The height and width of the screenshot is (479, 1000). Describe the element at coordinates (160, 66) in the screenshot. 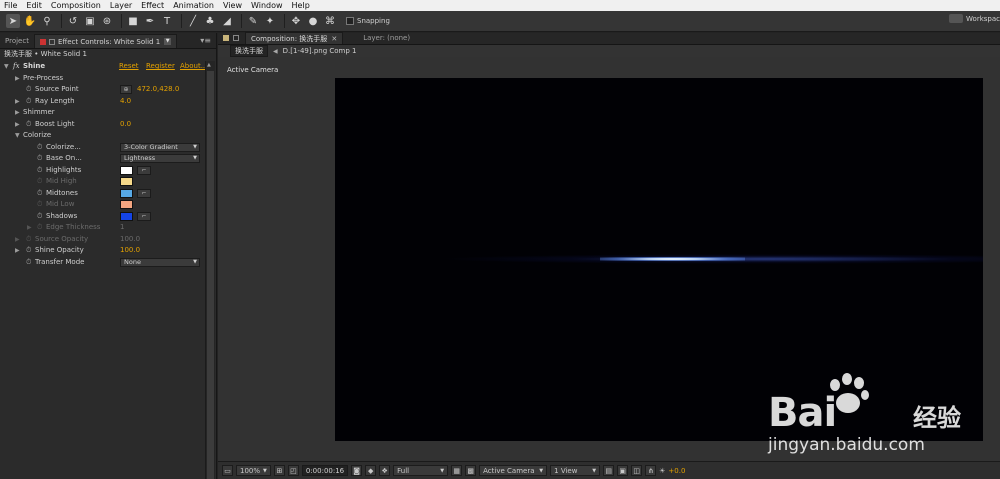

I see `register-button: Register` at that location.